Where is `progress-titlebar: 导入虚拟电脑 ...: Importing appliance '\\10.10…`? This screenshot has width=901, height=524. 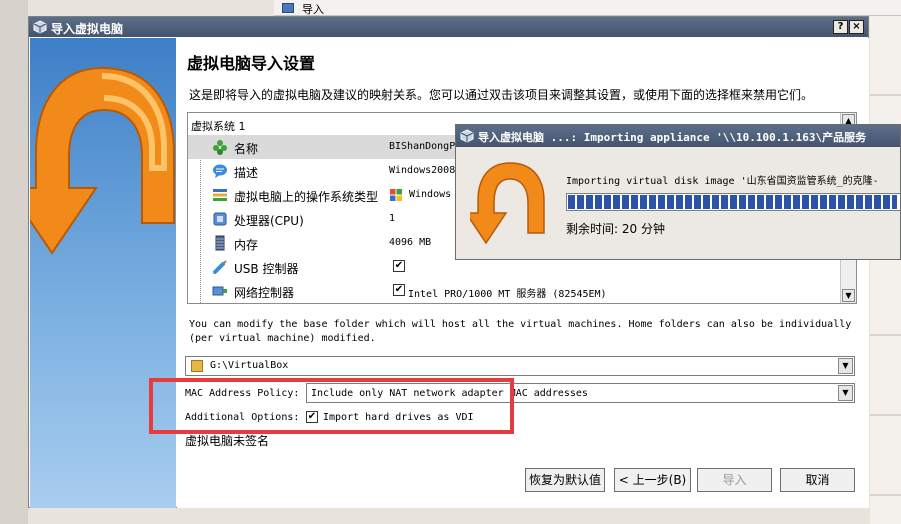
progress-titlebar: 导入虚拟电脑 ...: Importing appliance '\\10.10… is located at coordinates (678, 136).